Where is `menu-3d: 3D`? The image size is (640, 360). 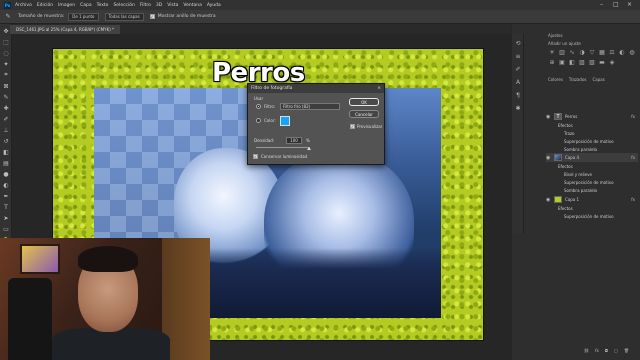
menu-3d: 3D is located at coordinates (159, 5).